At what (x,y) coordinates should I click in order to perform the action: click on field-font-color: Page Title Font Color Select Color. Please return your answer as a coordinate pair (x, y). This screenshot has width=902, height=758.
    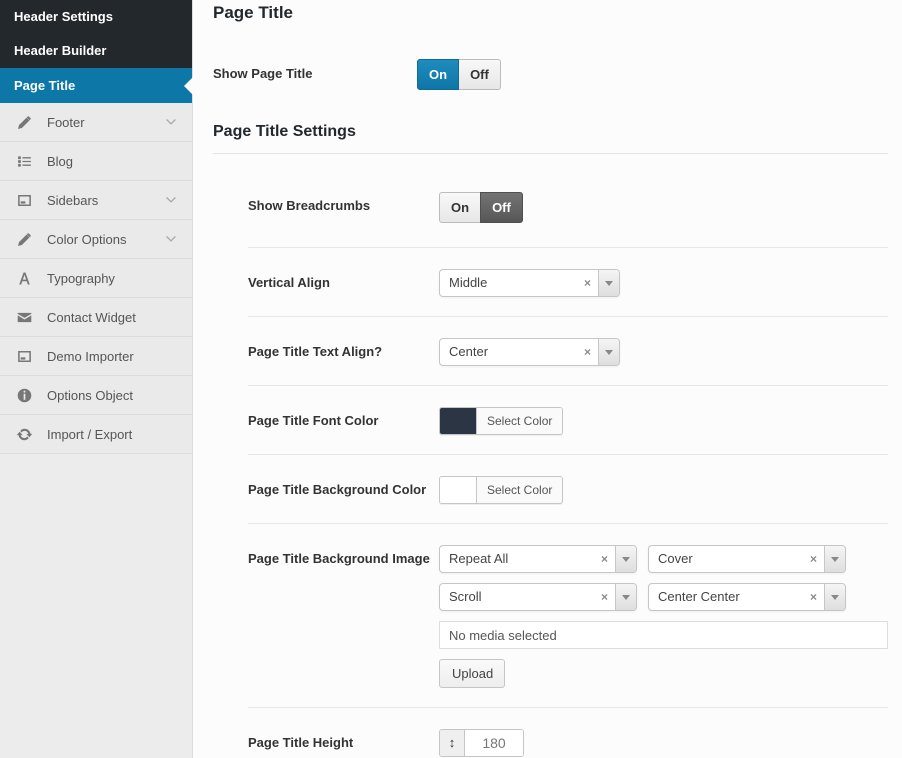
    Looking at the image, I should click on (568, 419).